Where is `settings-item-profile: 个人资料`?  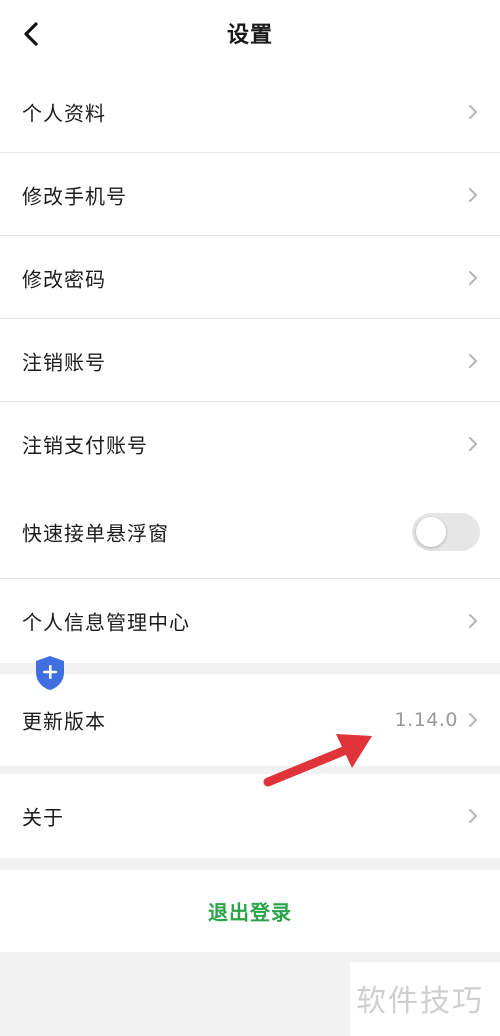 settings-item-profile: 个人资料 is located at coordinates (250, 111).